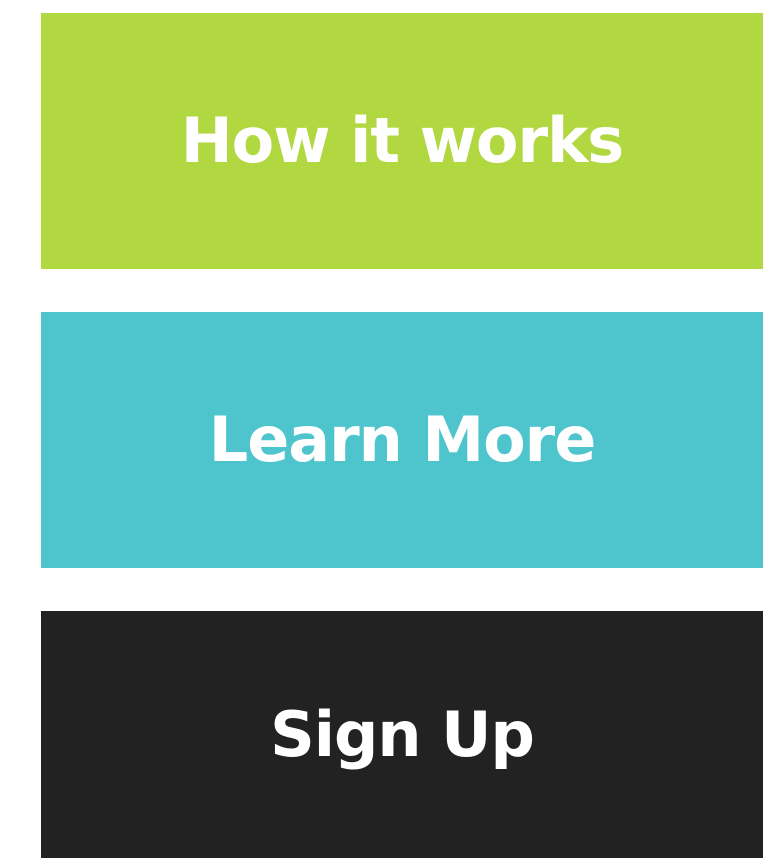 This screenshot has height=858, width=763. I want to click on learn-more-label: Learn More, so click(402, 439).